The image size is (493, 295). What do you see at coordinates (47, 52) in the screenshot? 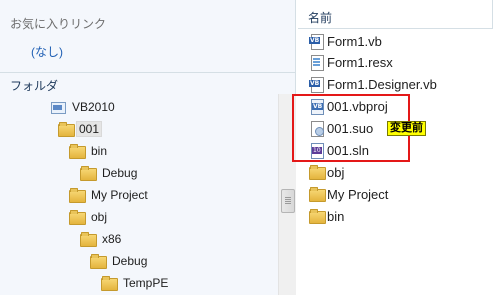
I see `favorites-empty-label: (なし)` at bounding box center [47, 52].